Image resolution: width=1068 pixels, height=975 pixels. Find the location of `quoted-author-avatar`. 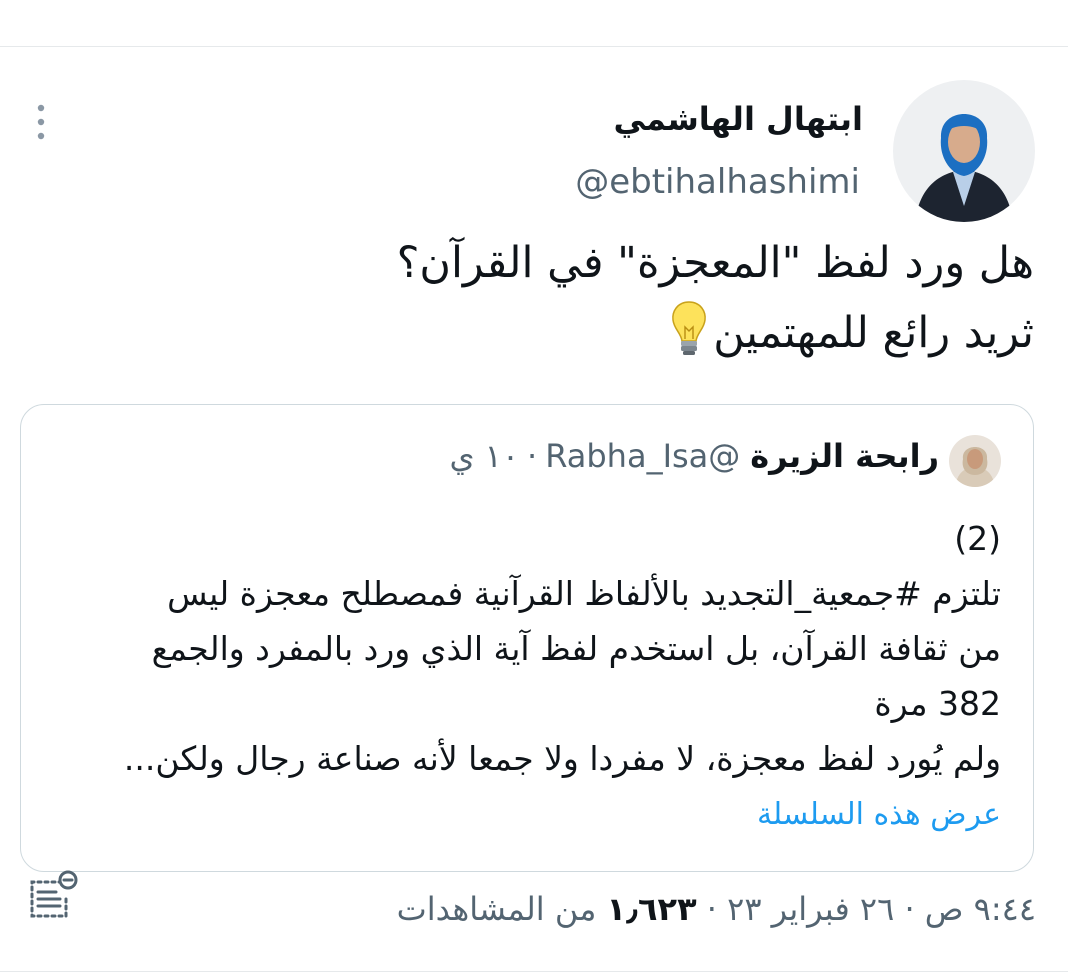

quoted-author-avatar is located at coordinates (975, 461).